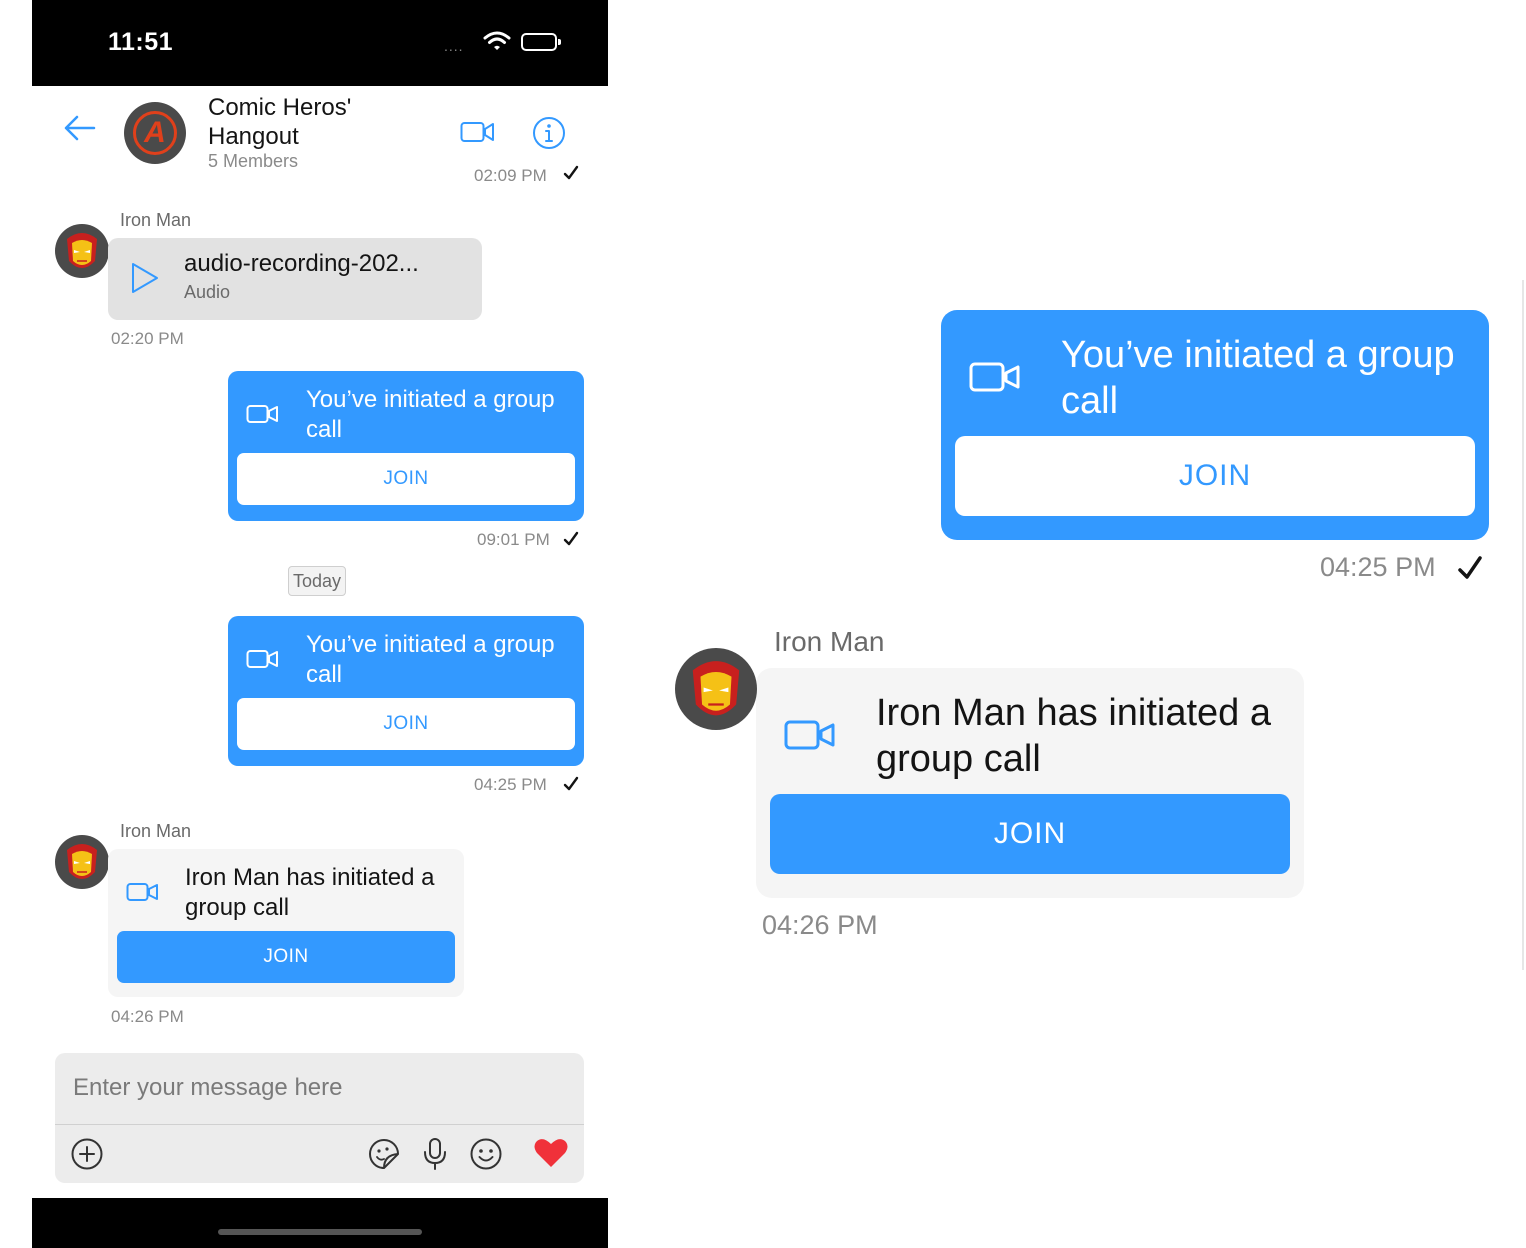  I want to click on add-icon, so click(87, 1156).